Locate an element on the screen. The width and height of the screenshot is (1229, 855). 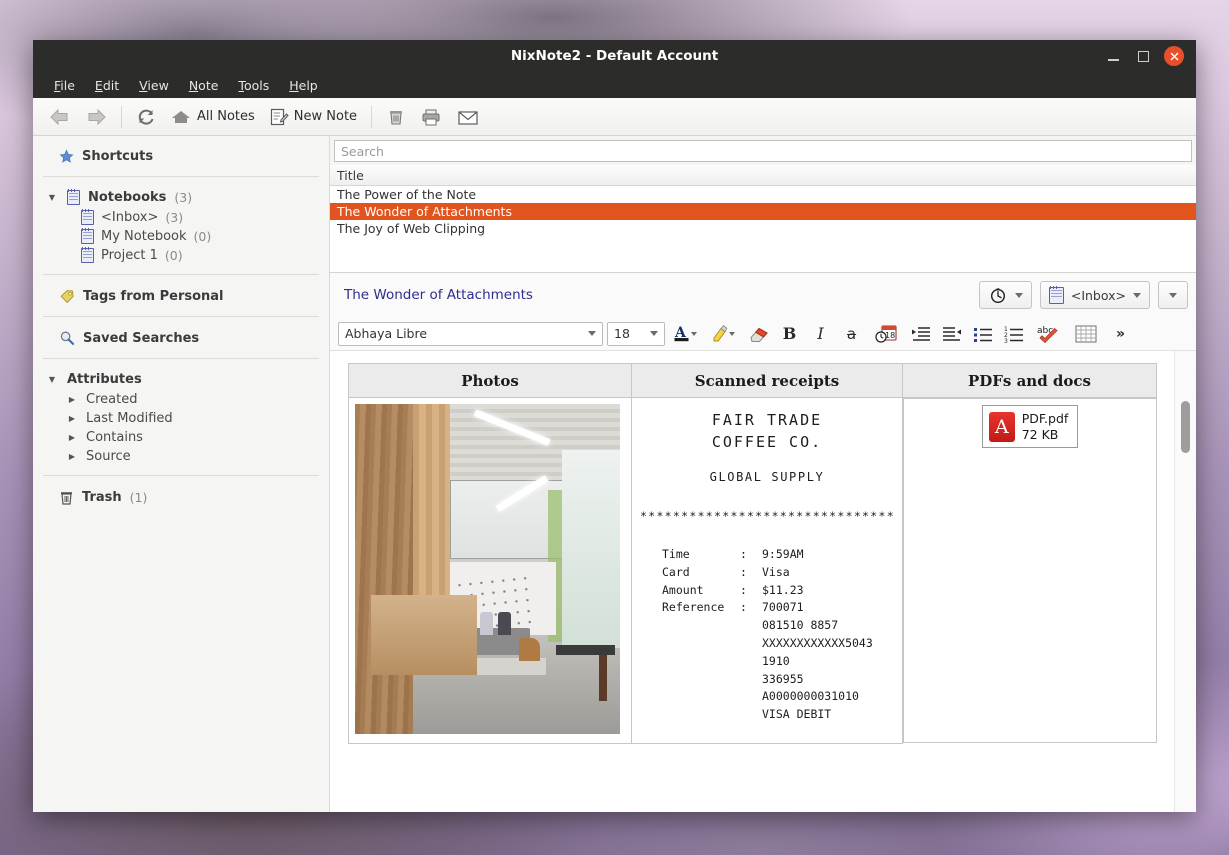
minimize-button is located at coordinates (1113, 56).